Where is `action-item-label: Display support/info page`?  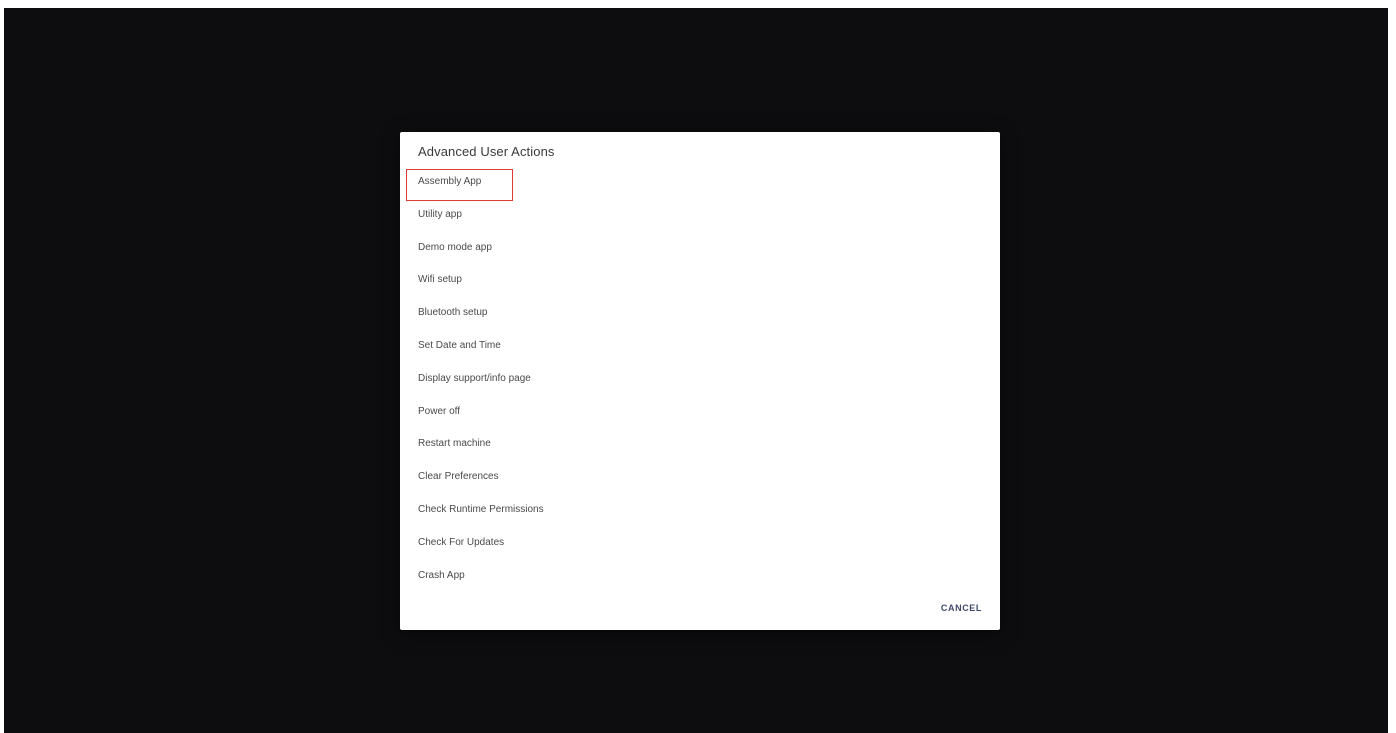
action-item-label: Display support/info page is located at coordinates (474, 378).